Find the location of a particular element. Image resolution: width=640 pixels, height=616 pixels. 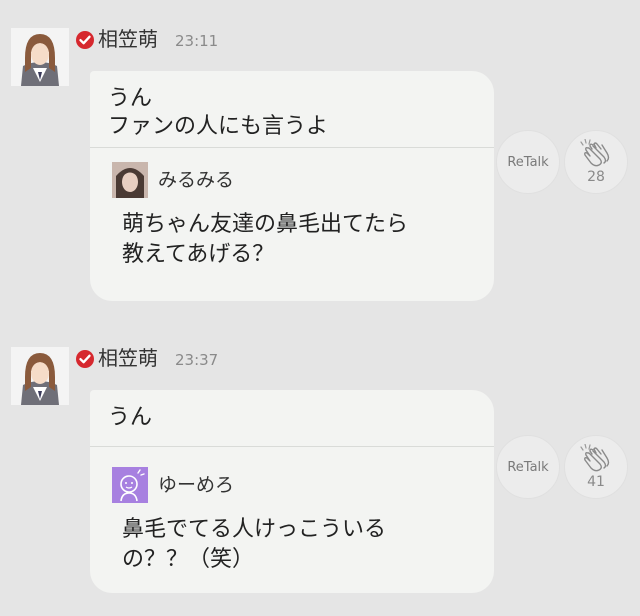

quote-author-name: ゆーめろ is located at coordinates (196, 485).